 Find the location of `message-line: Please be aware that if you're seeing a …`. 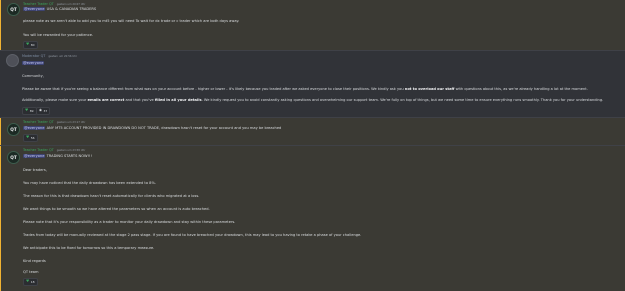

message-line: Please be aware that if you're seeing a … is located at coordinates (305, 89).